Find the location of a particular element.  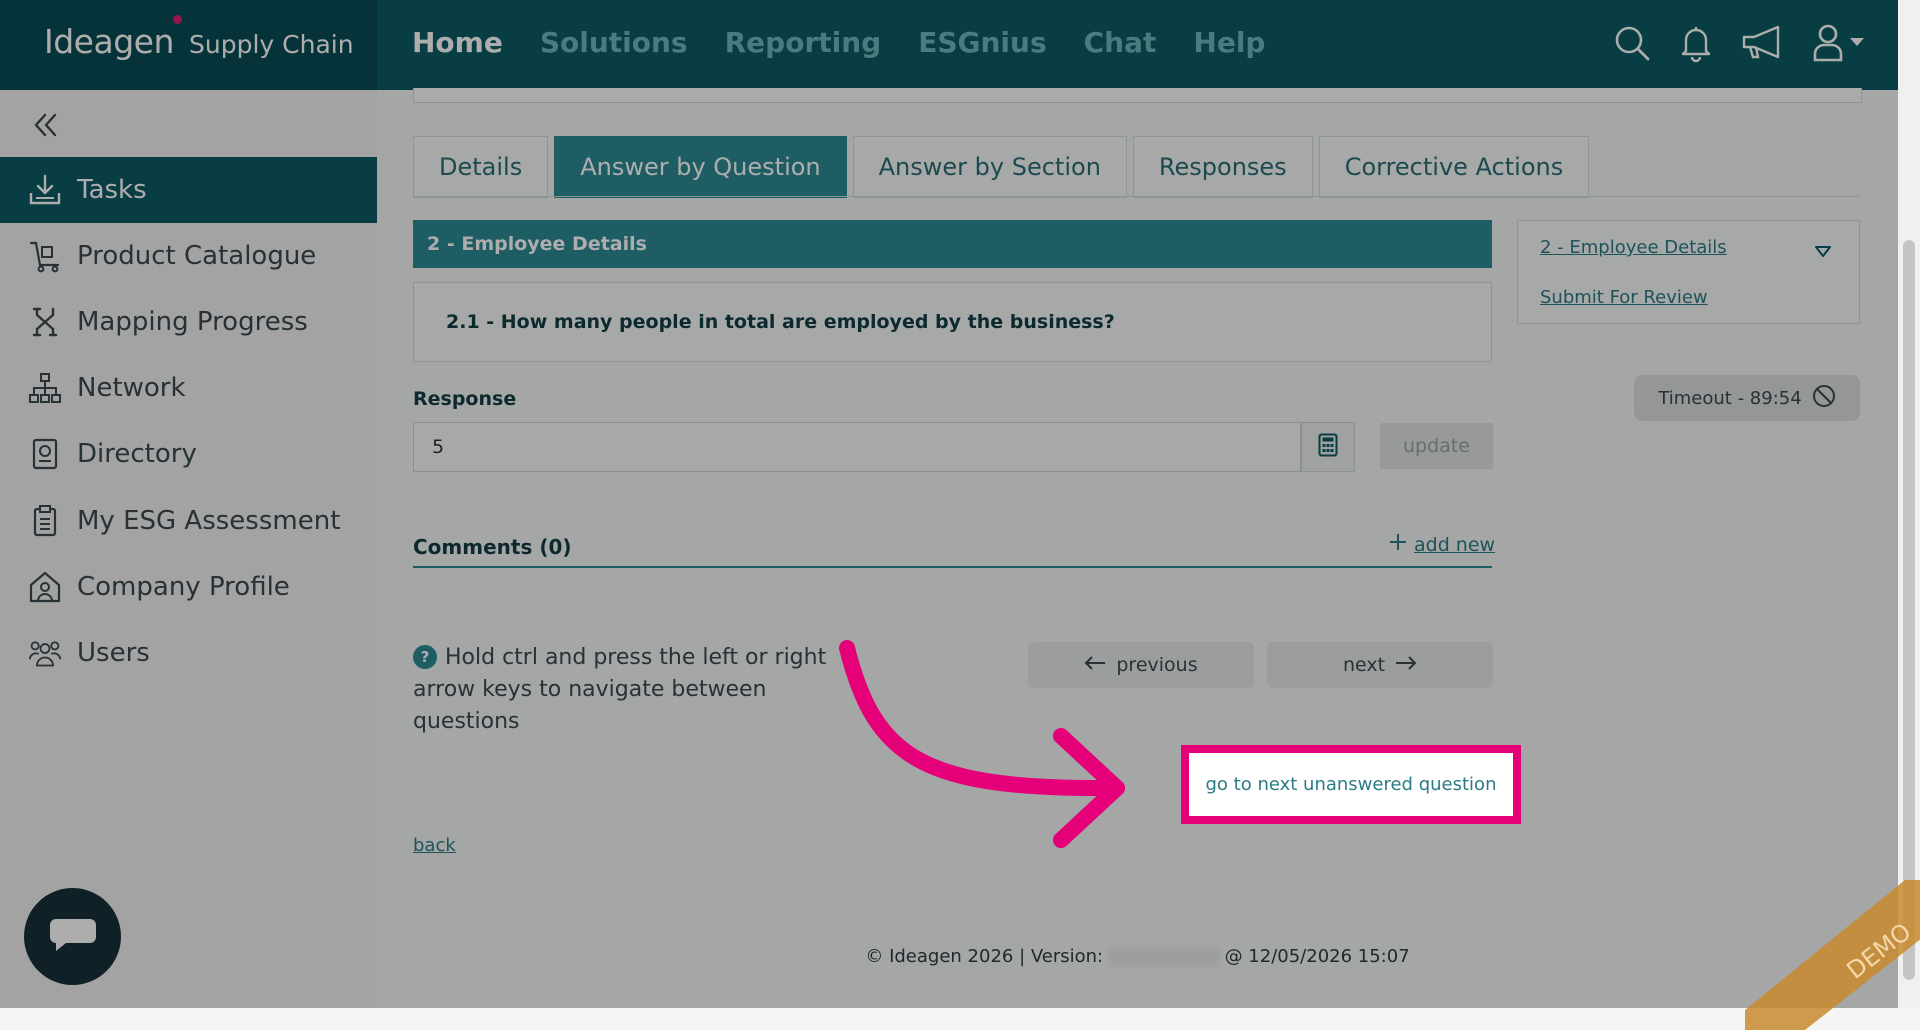

chat-icon is located at coordinates (73, 937).